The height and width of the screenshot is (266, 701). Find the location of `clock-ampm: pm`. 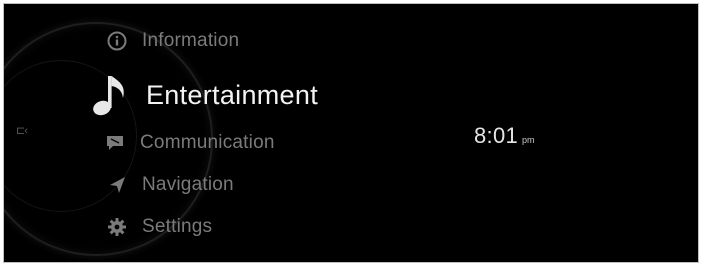

clock-ampm: pm is located at coordinates (528, 140).